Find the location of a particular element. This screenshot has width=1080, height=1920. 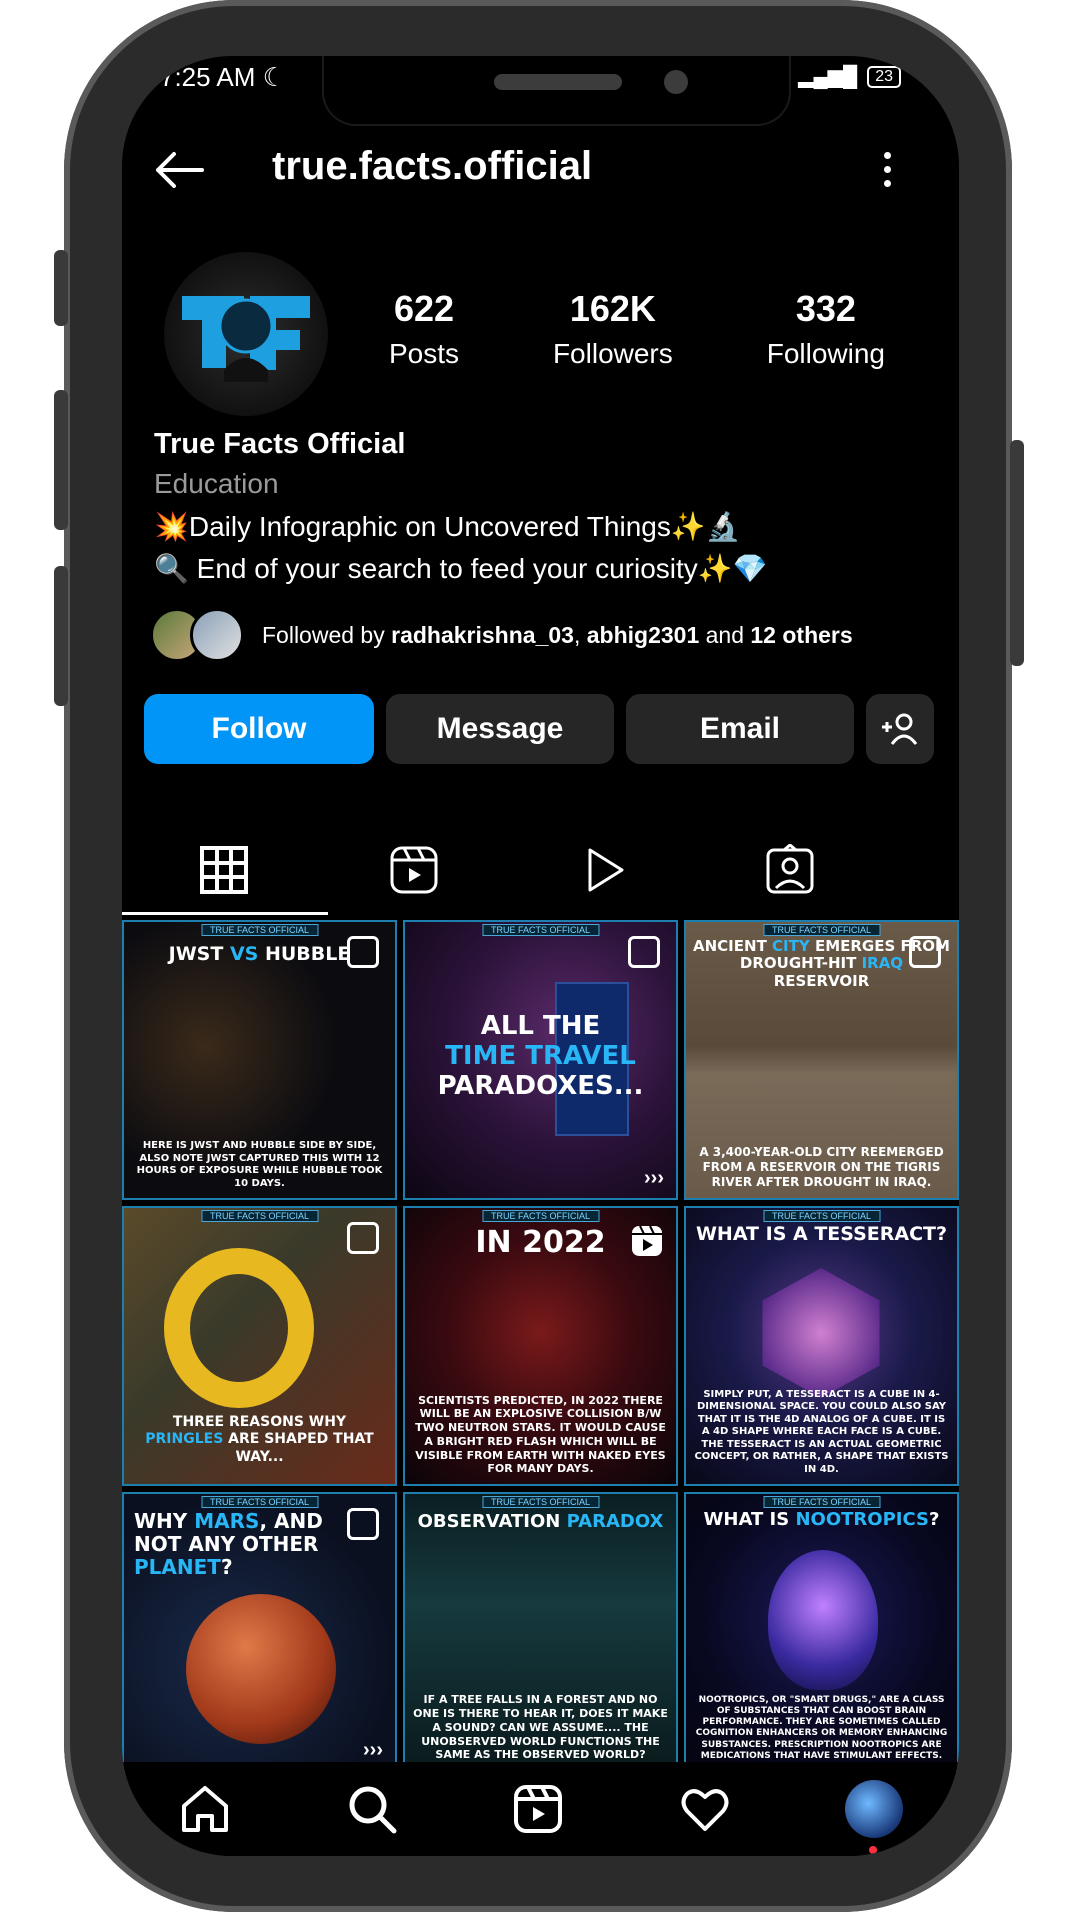

signal-icon-2: ▂▄▆█ is located at coordinates (828, 77).